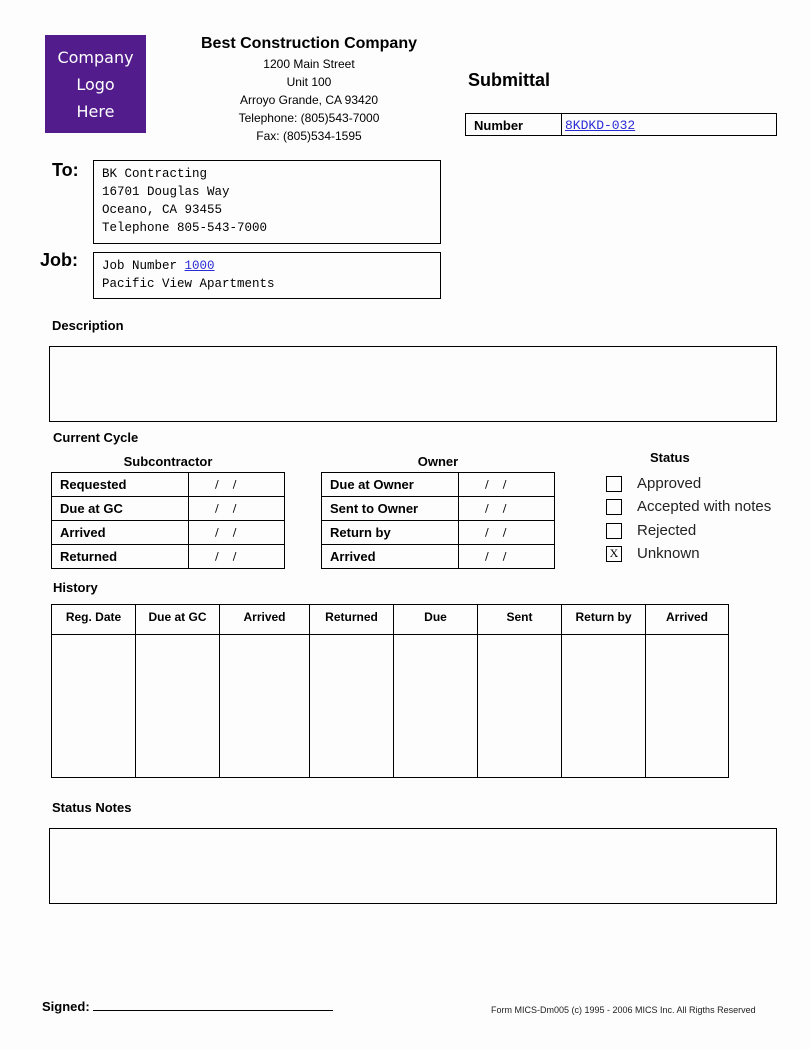  Describe the element at coordinates (188, 284) in the screenshot. I see `job-name: Pacific View Apartments` at that location.